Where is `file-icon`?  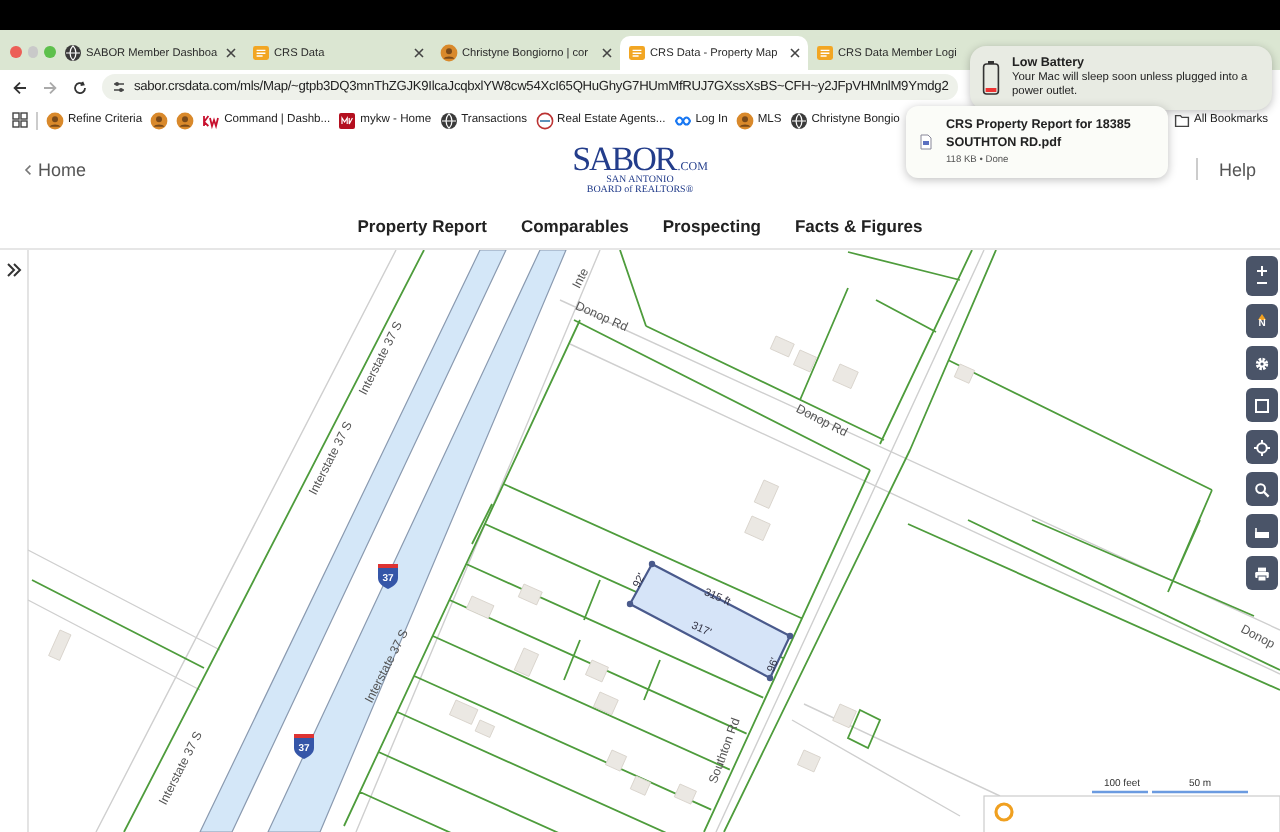 file-icon is located at coordinates (926, 142).